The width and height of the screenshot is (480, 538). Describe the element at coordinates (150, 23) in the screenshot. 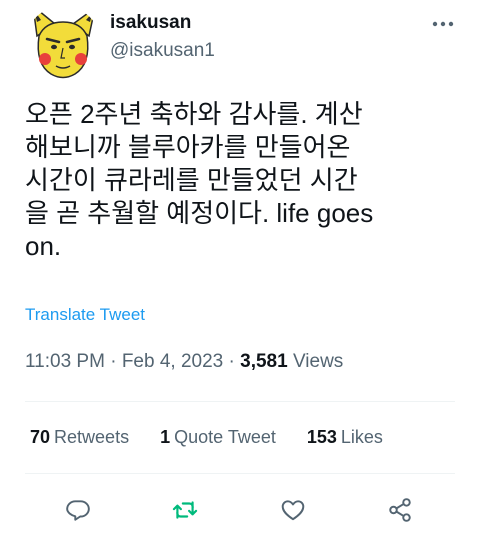

I see `user-name: isakusan` at that location.